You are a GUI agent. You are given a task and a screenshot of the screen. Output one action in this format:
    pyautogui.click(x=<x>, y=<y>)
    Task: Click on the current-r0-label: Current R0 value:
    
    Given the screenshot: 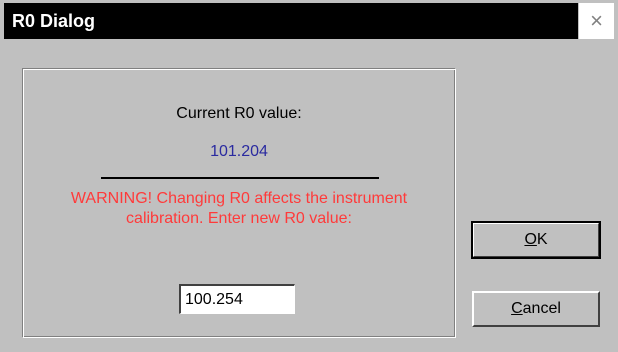 What is the action you would take?
    pyautogui.click(x=239, y=113)
    